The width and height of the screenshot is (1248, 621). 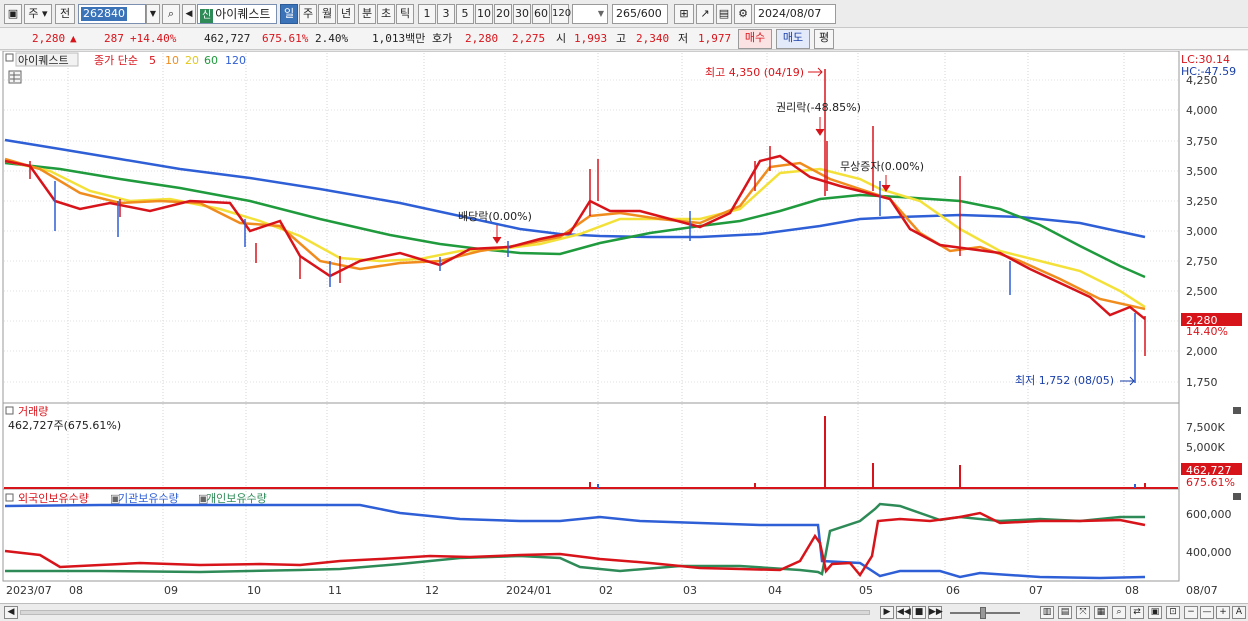 I want to click on price-y-tick: 1,750, so click(x=1202, y=382).